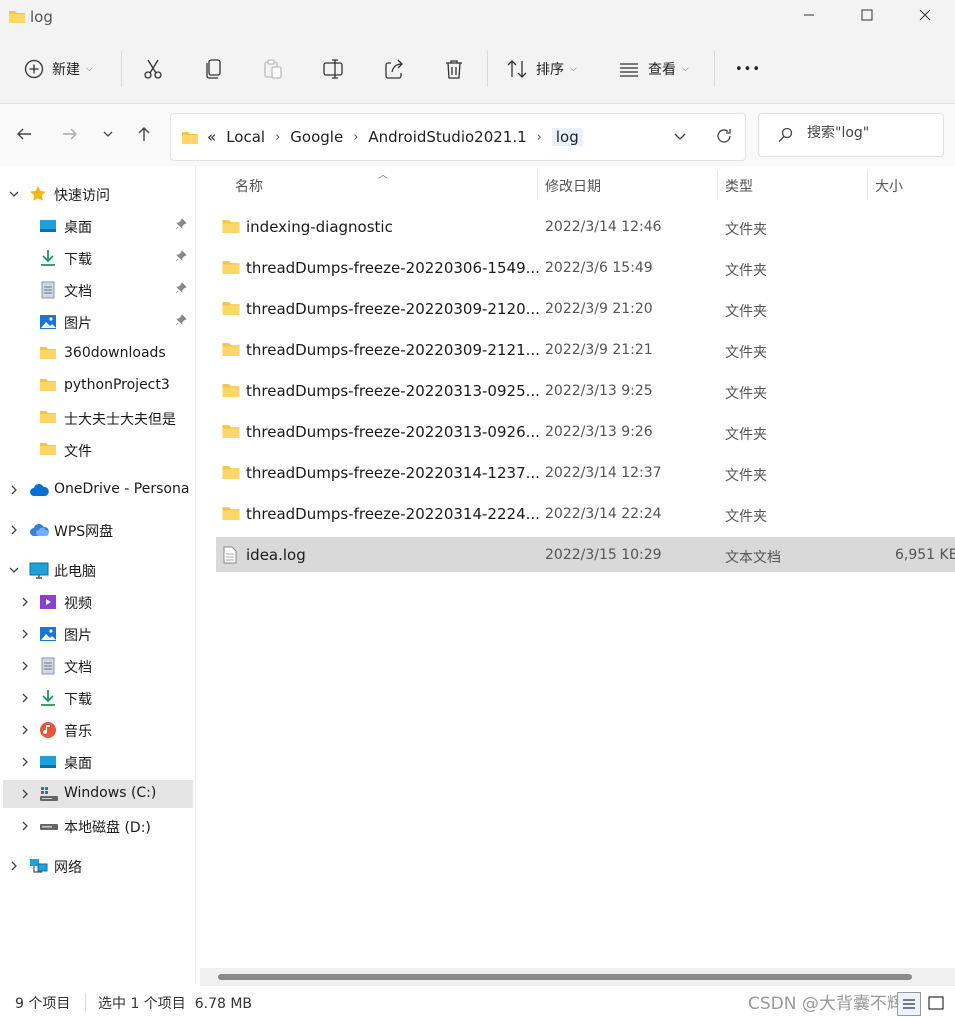  What do you see at coordinates (38, 194) in the screenshot?
I see `star-icon` at bounding box center [38, 194].